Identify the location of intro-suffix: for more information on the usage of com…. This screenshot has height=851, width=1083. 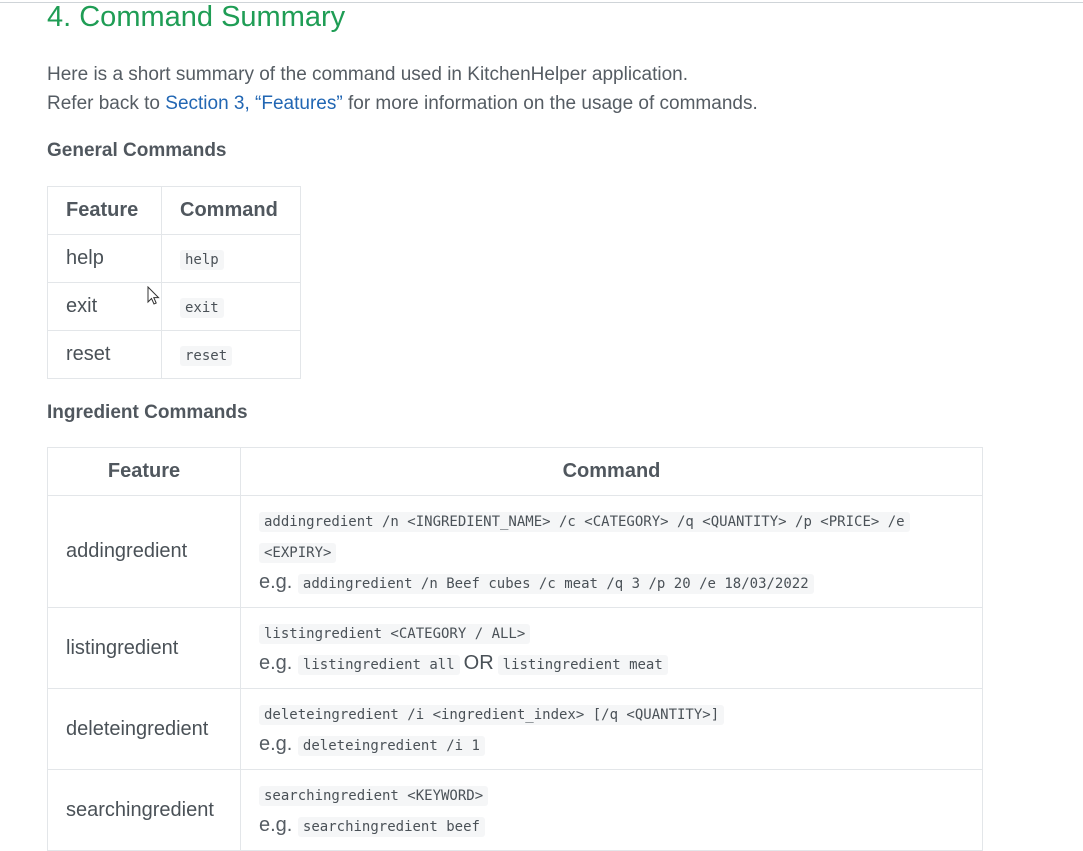
(550, 103).